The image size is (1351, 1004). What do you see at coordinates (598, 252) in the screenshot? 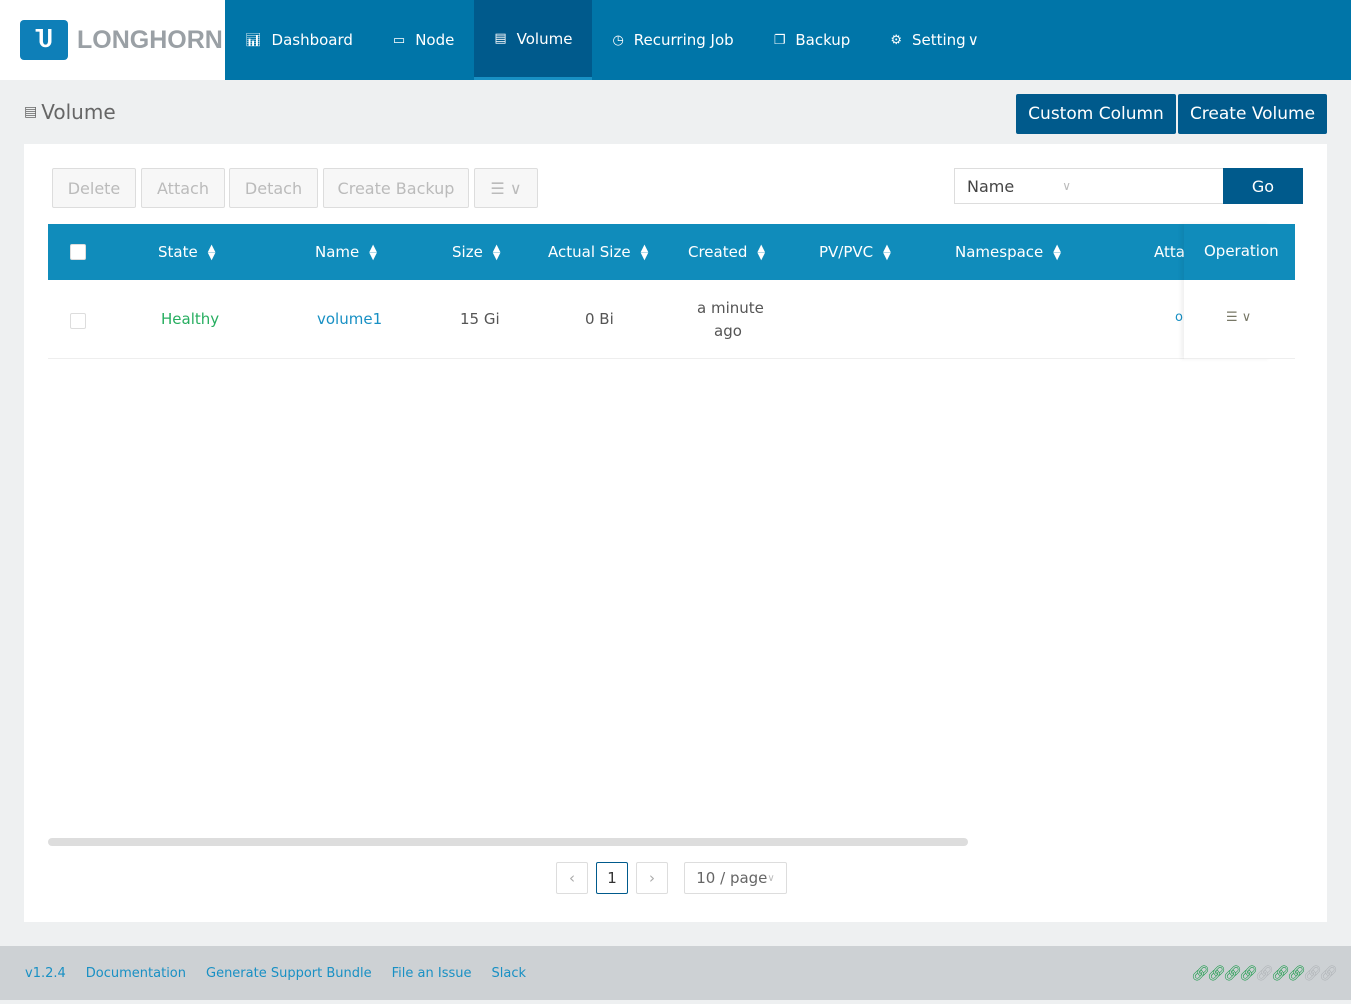
I see `column-actual-size: Actual Size ▲ ▼` at bounding box center [598, 252].